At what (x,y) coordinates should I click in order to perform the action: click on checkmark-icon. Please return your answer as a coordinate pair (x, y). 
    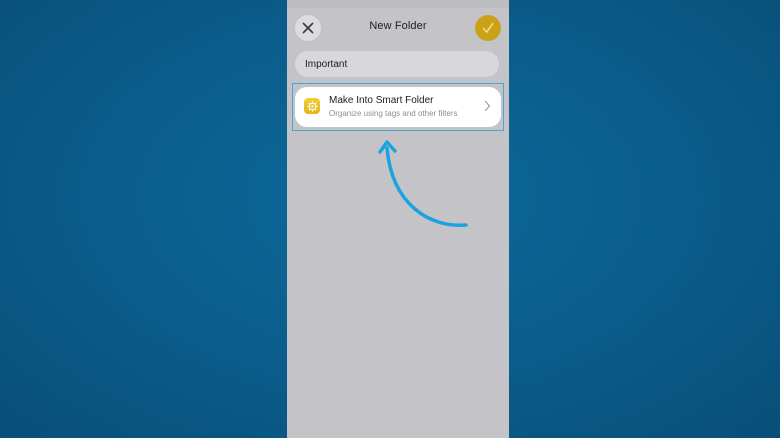
    Looking at the image, I should click on (488, 27).